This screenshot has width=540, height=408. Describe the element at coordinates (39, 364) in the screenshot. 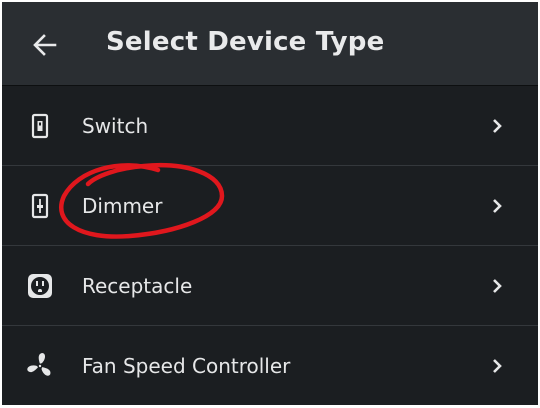

I see `fan-icon` at that location.